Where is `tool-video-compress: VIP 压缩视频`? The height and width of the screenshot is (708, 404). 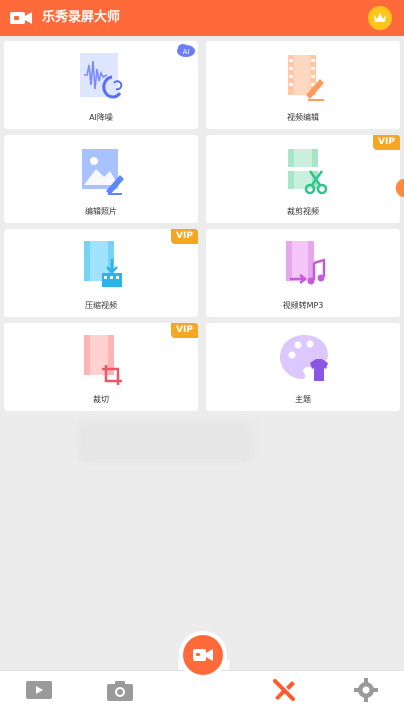
tool-video-compress: VIP 压缩视频 is located at coordinates (101, 273).